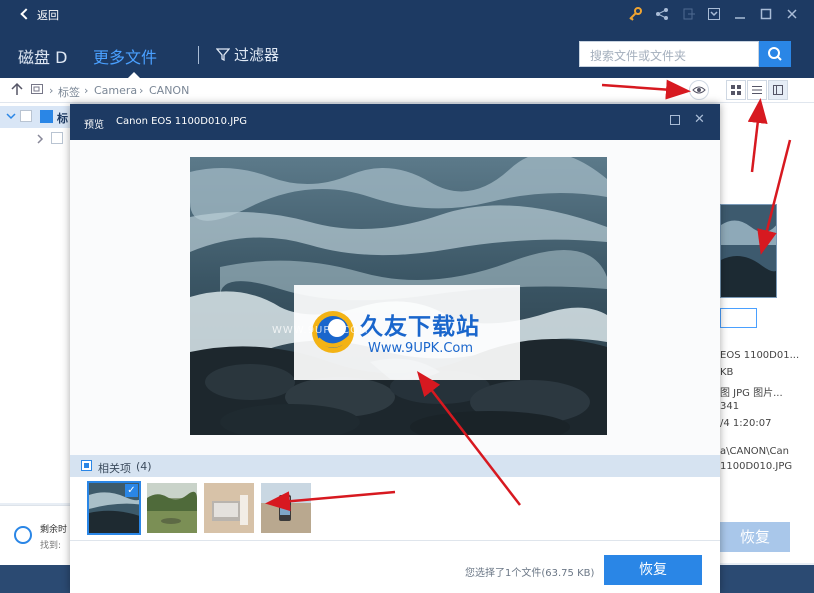  I want to click on preview-view-button, so click(778, 90).